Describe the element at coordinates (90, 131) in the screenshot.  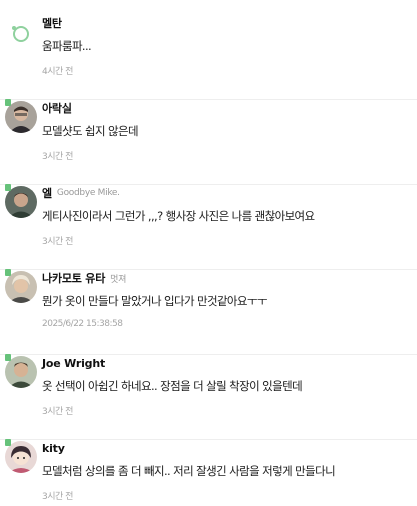
I see `comment-text: 모델샷도 쉽지 않은데` at that location.